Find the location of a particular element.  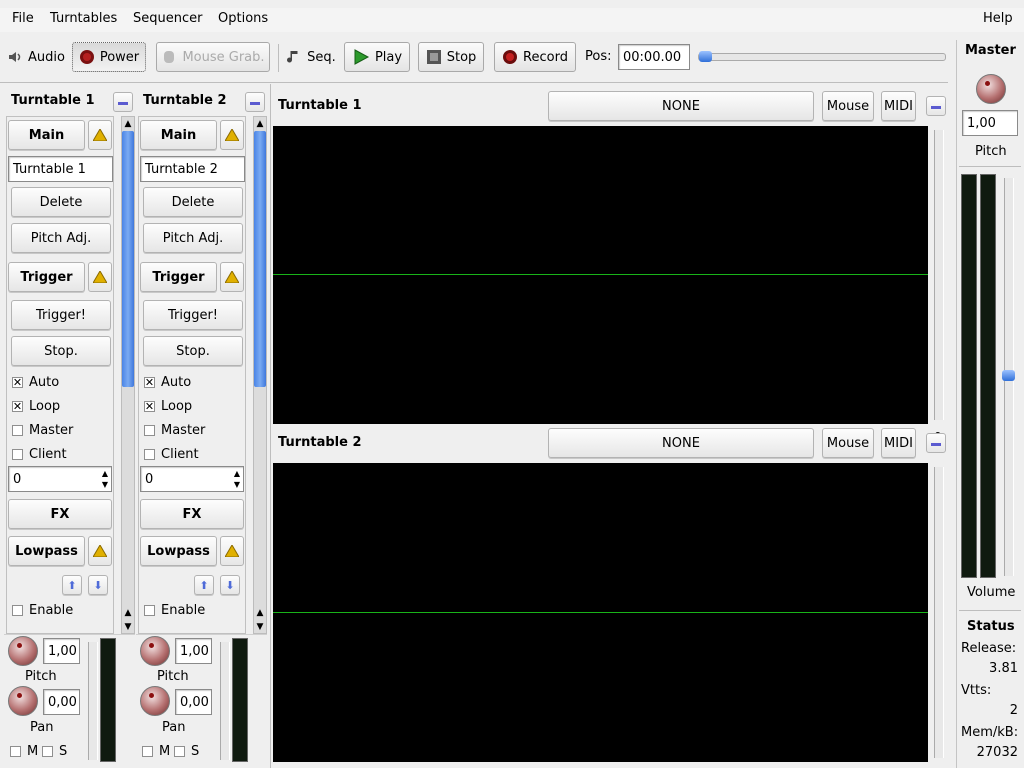

stop-button: Stop is located at coordinates (451, 57).